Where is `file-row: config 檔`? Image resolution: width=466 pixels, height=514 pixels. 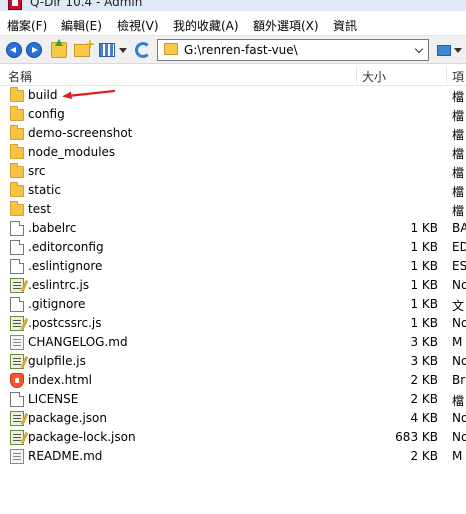
file-row: config 檔 is located at coordinates (233, 114).